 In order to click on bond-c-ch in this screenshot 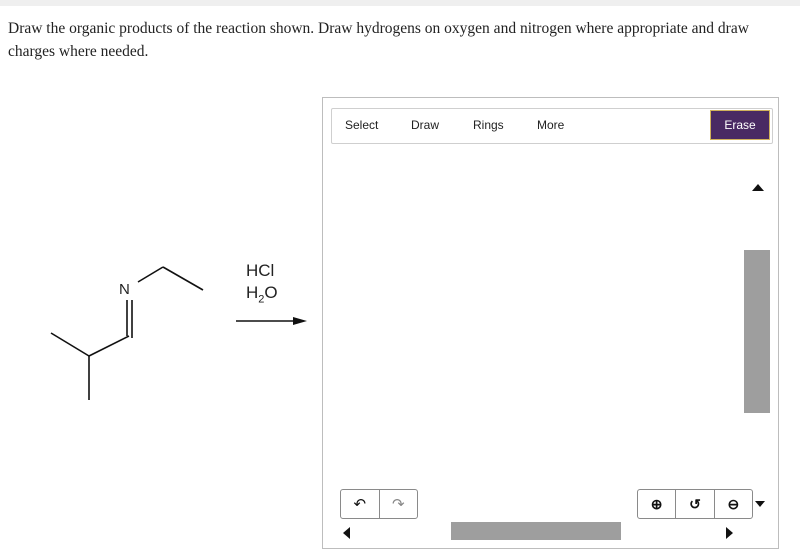, I will do `click(109, 346)`.